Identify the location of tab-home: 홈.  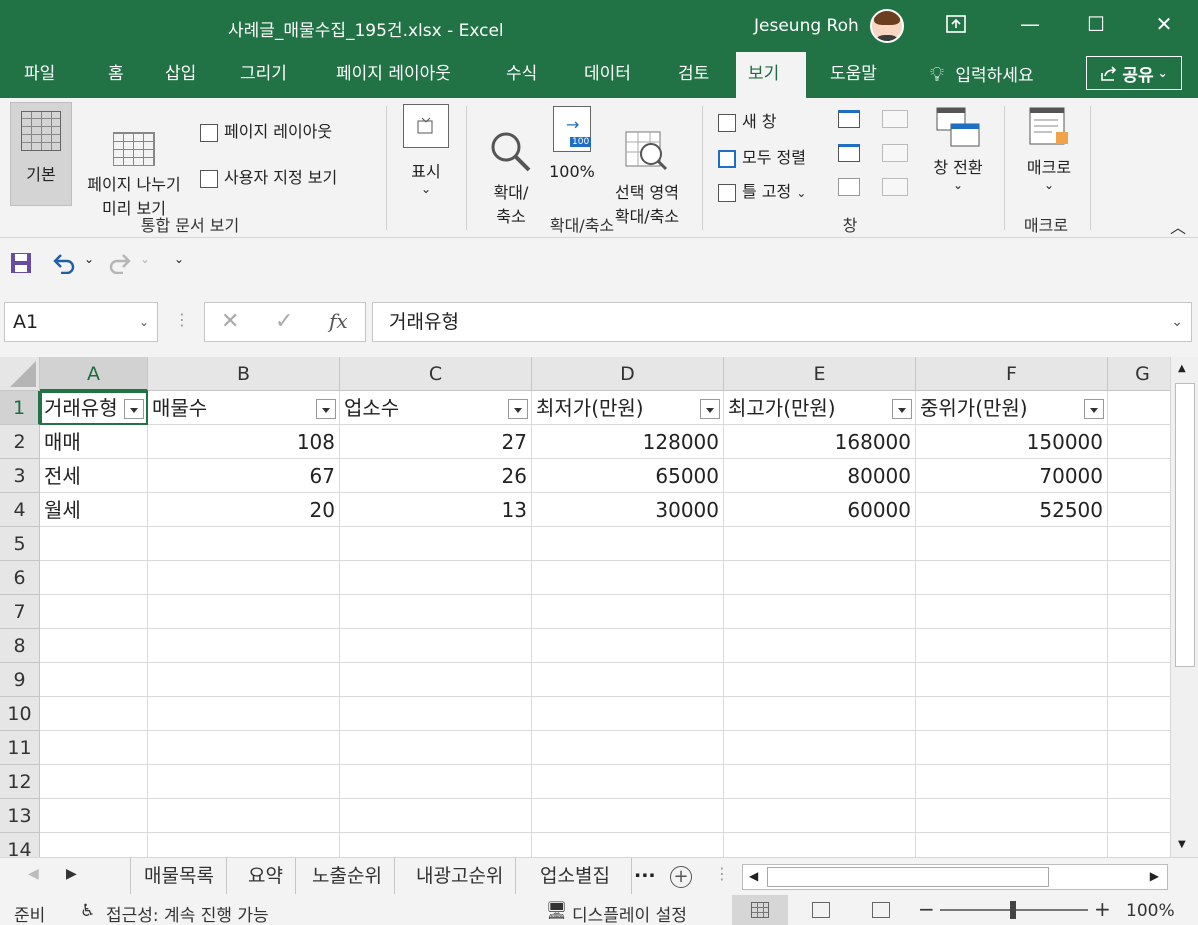
(116, 75).